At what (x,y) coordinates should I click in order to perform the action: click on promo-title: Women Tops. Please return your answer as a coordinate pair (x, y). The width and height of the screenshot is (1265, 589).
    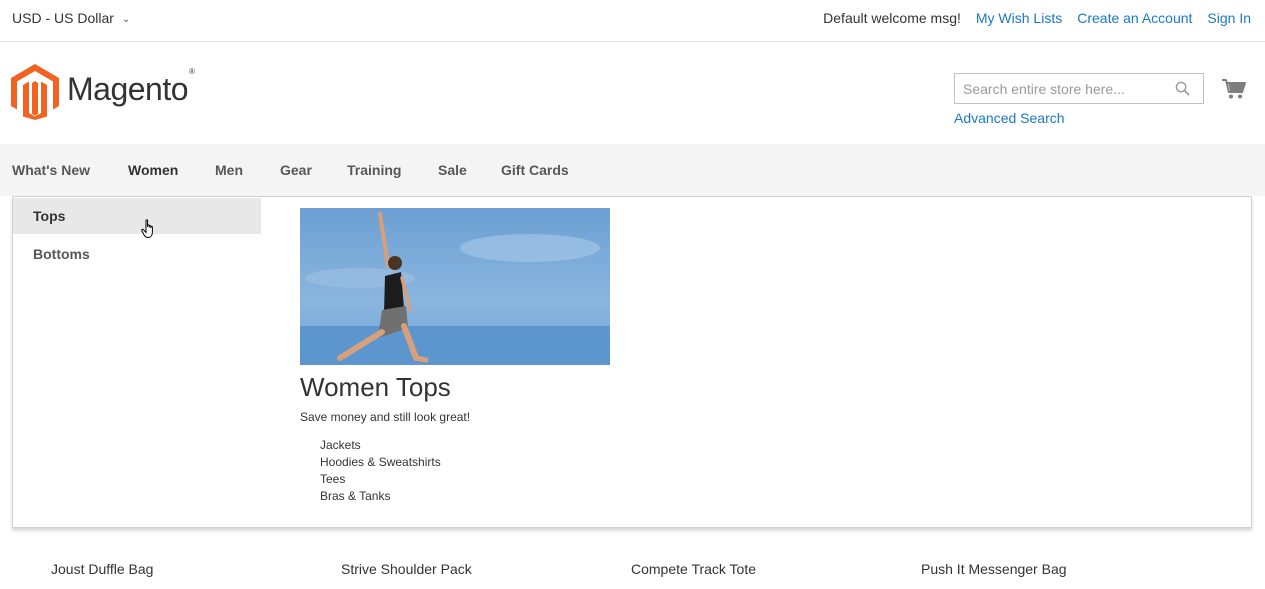
    Looking at the image, I should click on (375, 387).